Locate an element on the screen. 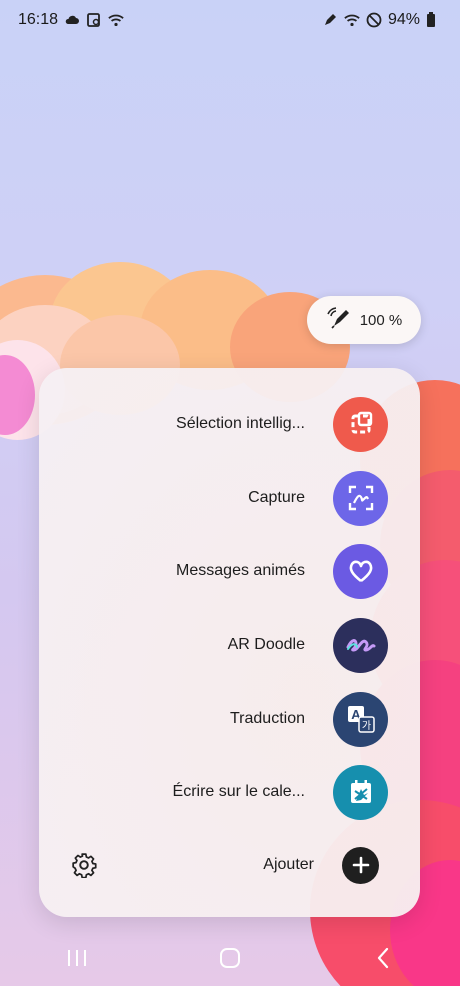 The width and height of the screenshot is (460, 986). home-button is located at coordinates (230, 958).